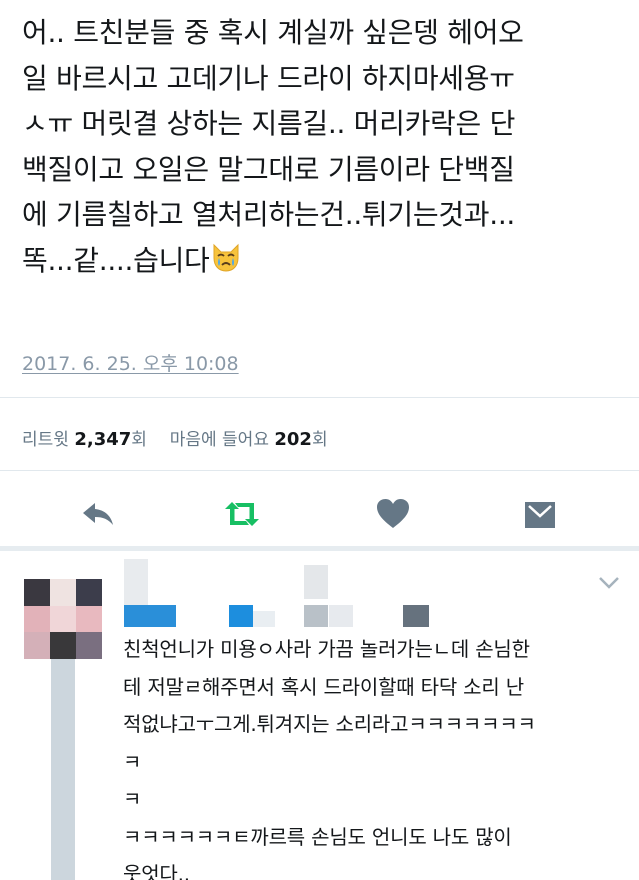  What do you see at coordinates (102, 439) in the screenshot?
I see `retweet-count: 2,347` at bounding box center [102, 439].